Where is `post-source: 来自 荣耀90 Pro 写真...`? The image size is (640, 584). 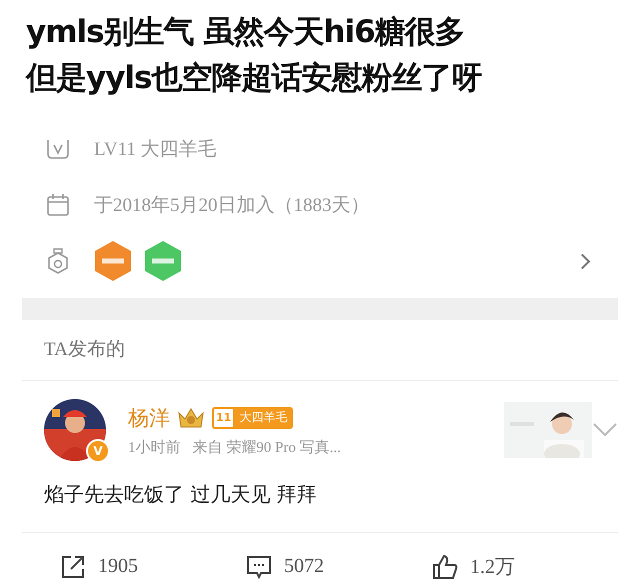 post-source: 来自 荣耀90 Pro 写真... is located at coordinates (266, 447).